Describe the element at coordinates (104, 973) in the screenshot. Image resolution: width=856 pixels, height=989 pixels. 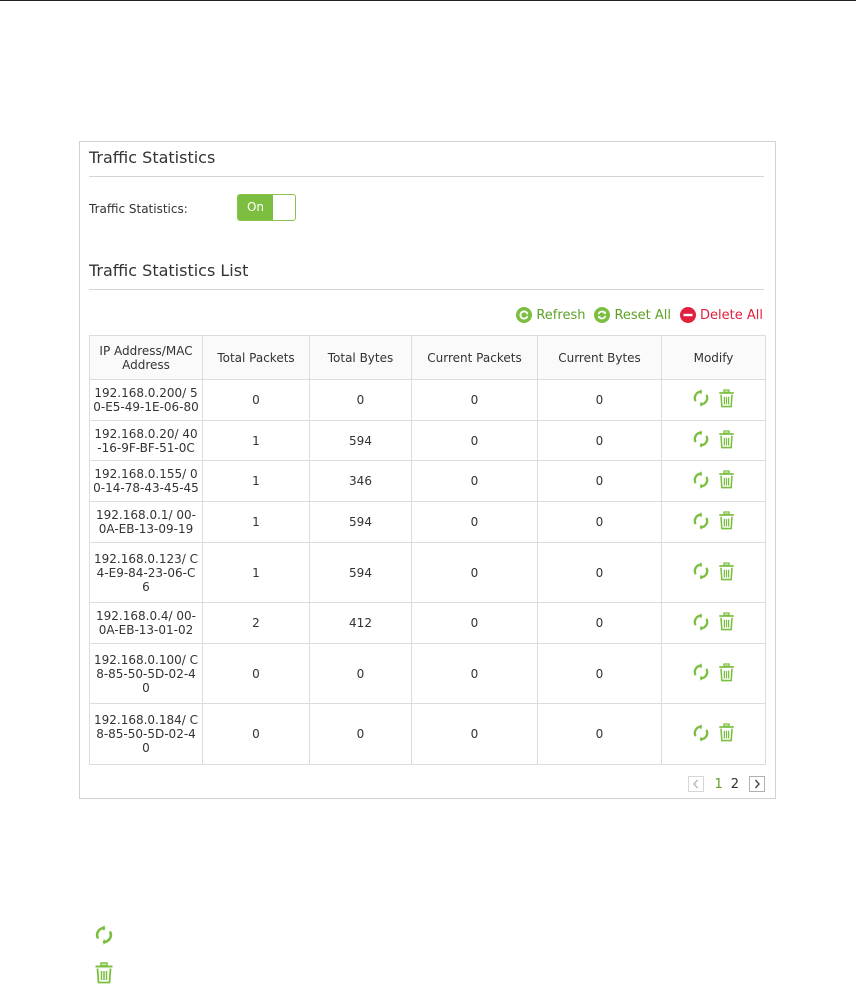
I see `legend-trash-icon` at that location.